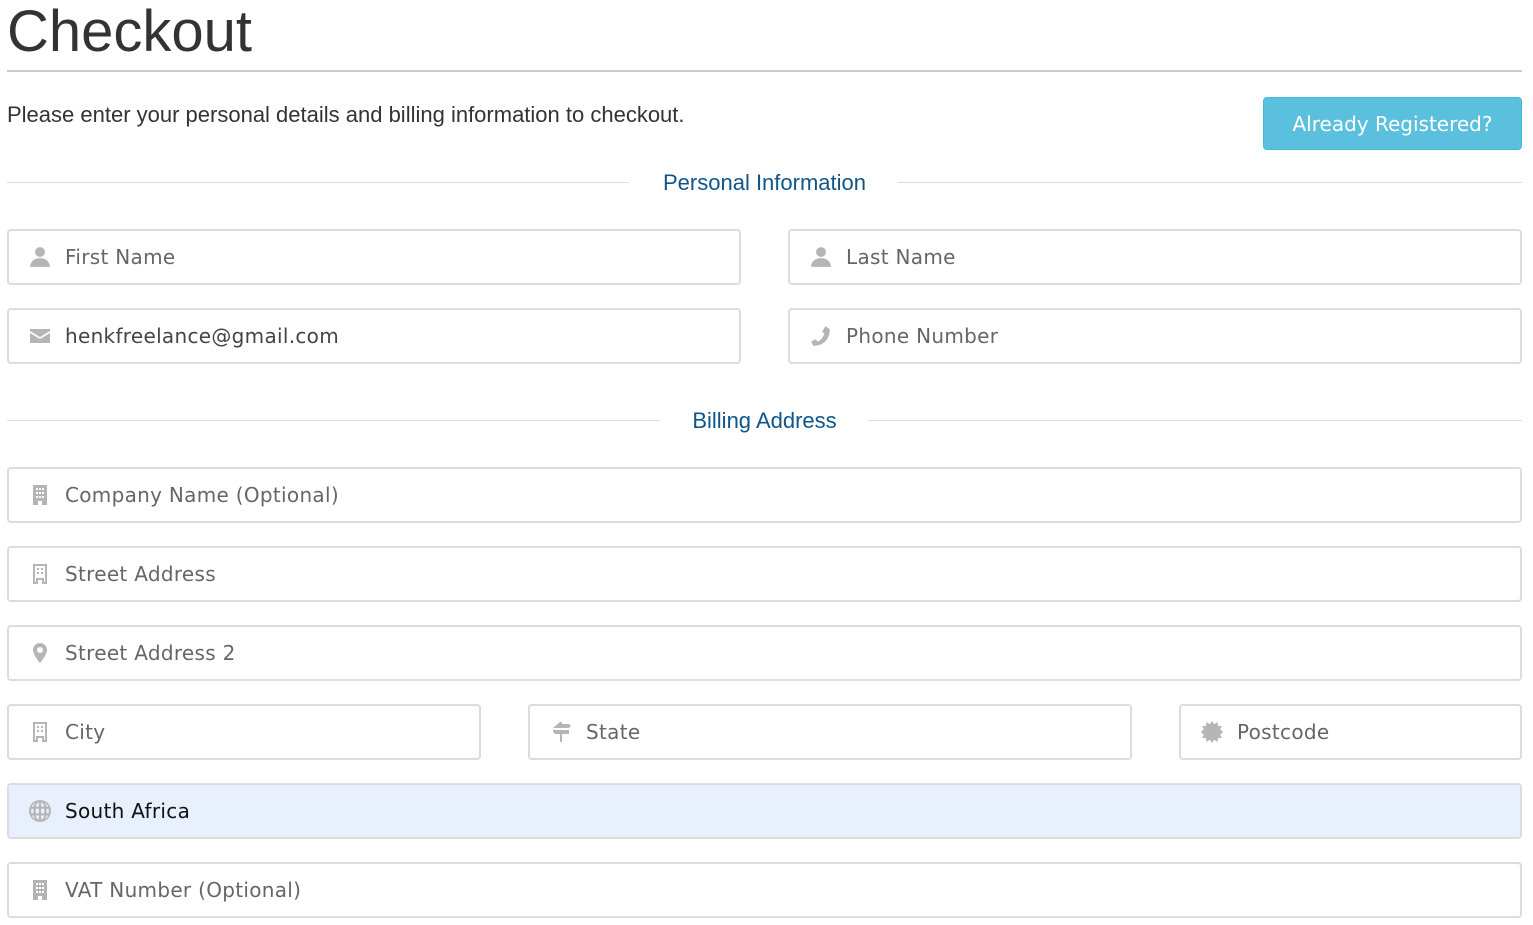 This screenshot has width=1533, height=925. What do you see at coordinates (1350, 732) in the screenshot?
I see `postcode-field: Postcode` at bounding box center [1350, 732].